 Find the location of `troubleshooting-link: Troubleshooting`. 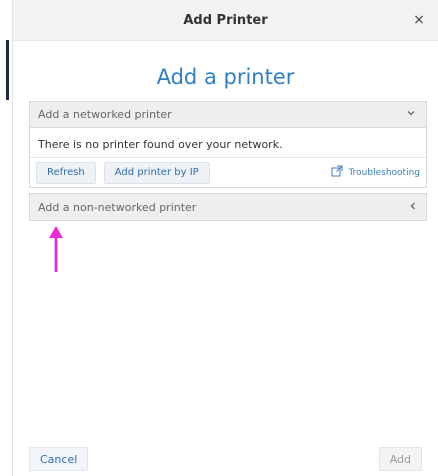

troubleshooting-link: Troubleshooting is located at coordinates (376, 172).